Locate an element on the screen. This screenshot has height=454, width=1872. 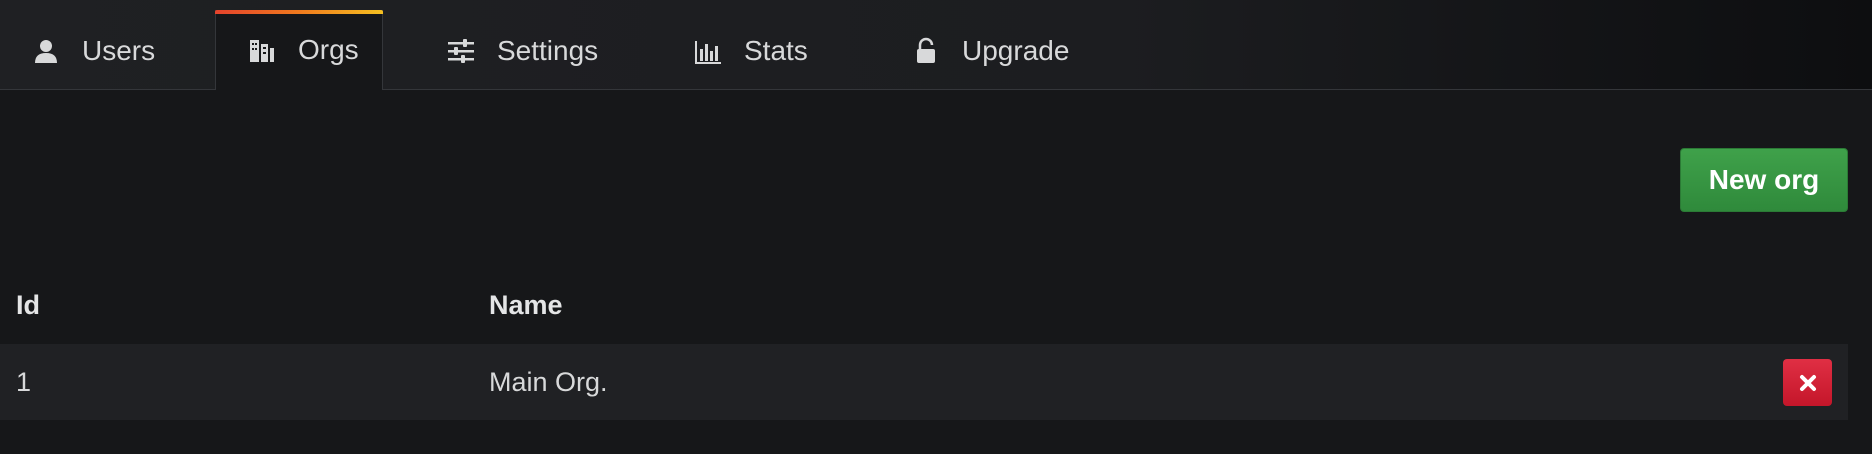
new-org-button: New org is located at coordinates (1764, 180).